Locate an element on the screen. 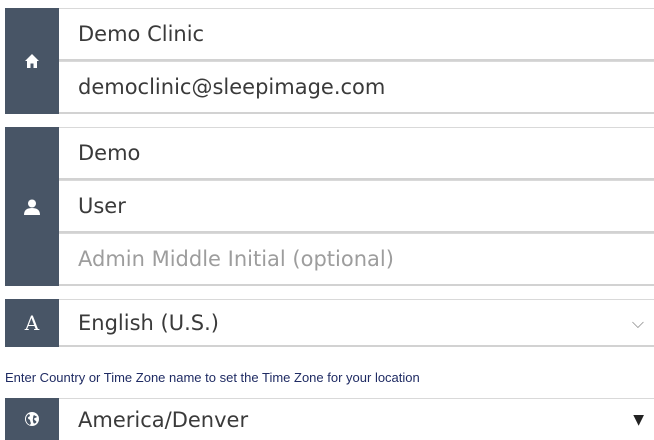 The width and height of the screenshot is (654, 440). language-select: English (U.S.) ⌵ is located at coordinates (356, 323).